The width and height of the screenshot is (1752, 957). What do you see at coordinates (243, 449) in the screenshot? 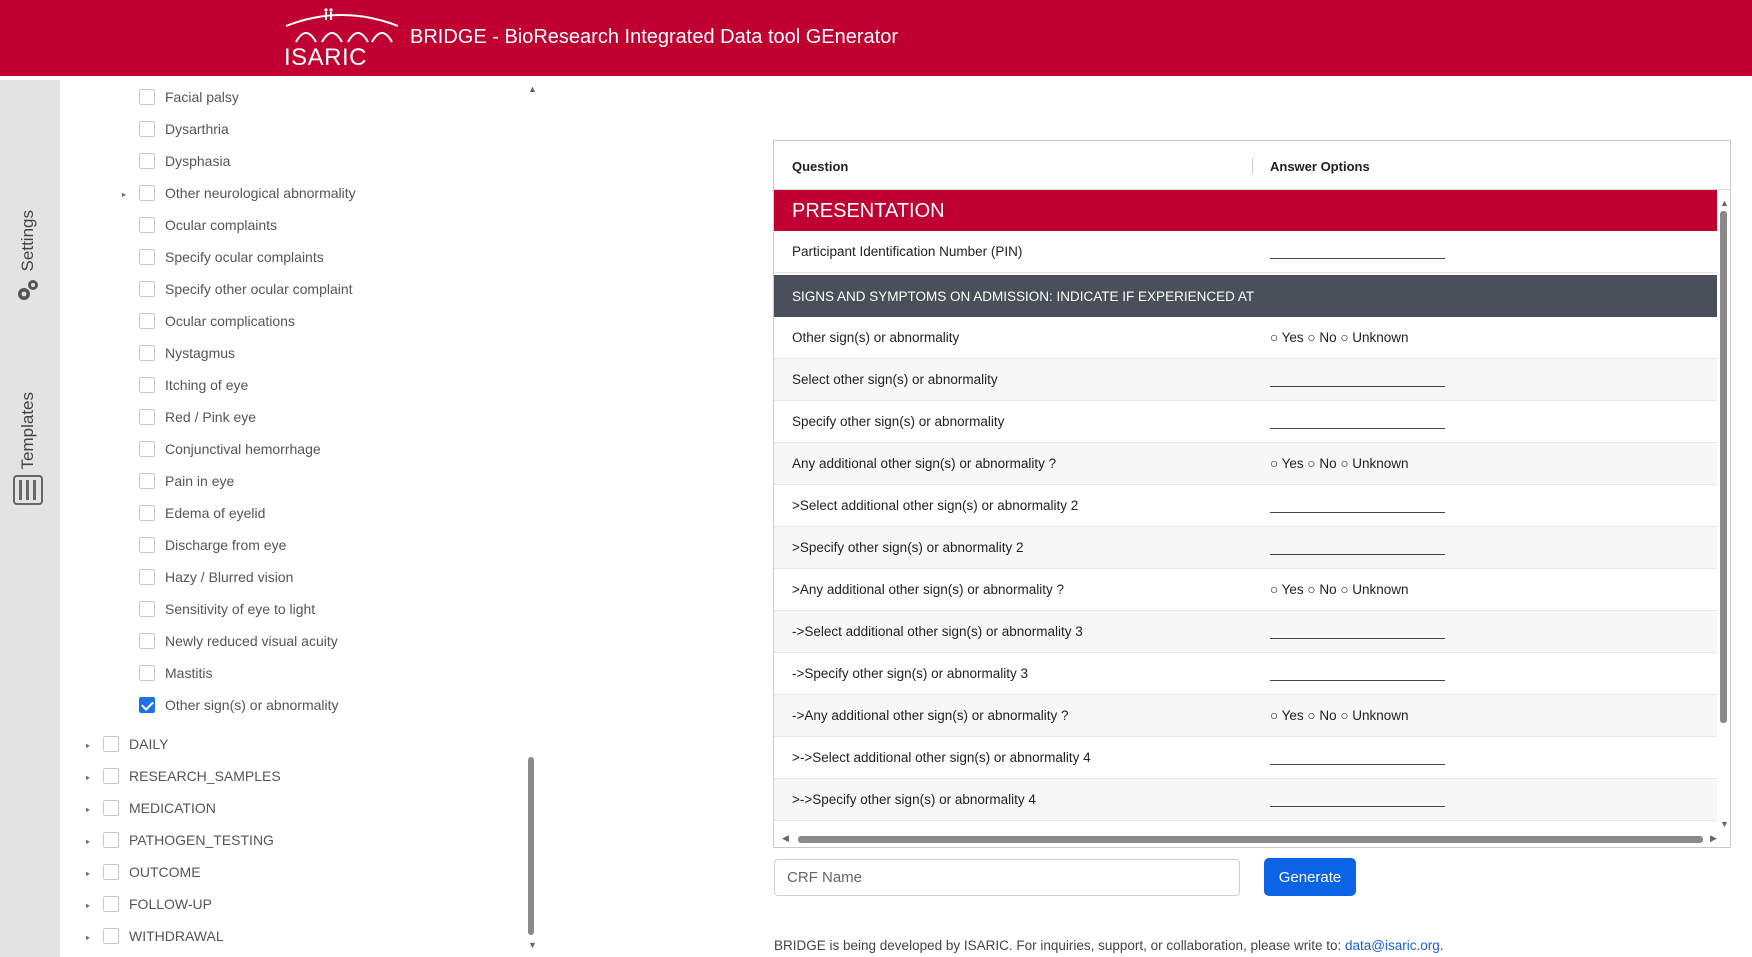
I see `tree-item-label: Conjunctival hemorrhage` at bounding box center [243, 449].